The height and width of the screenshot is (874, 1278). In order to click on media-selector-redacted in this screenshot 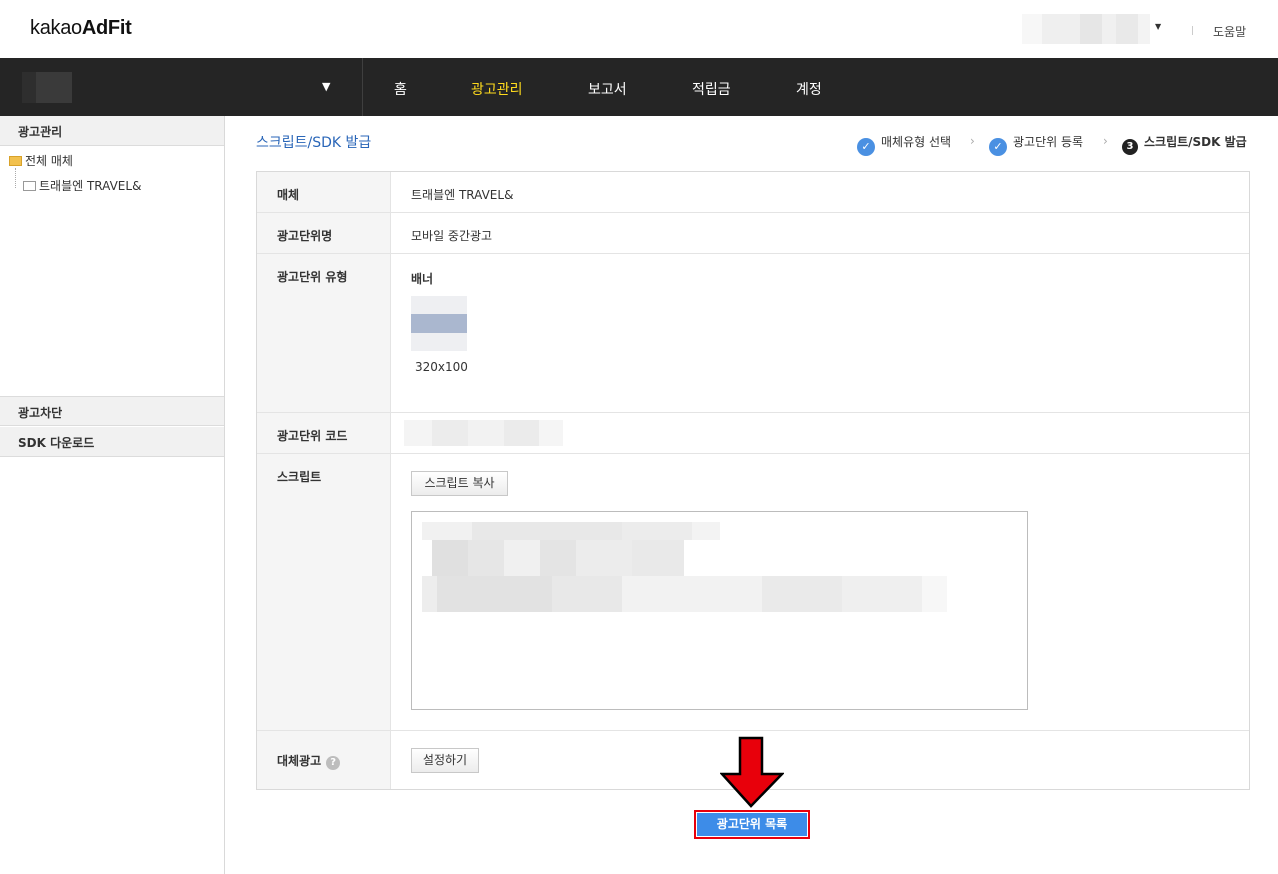, I will do `click(47, 87)`.